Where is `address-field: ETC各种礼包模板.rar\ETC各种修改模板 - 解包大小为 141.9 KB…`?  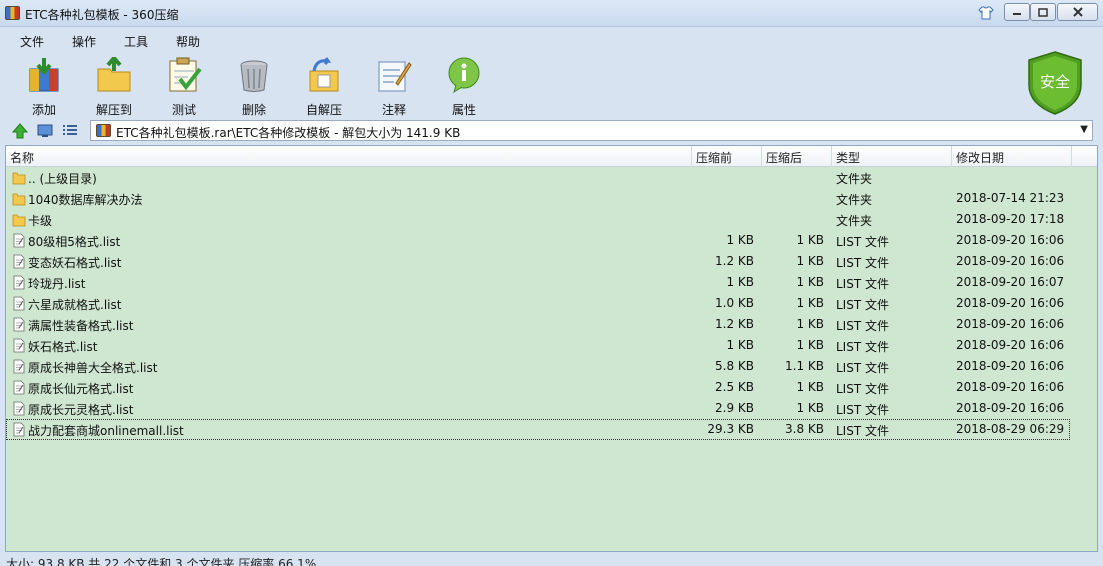 address-field: ETC各种礼包模板.rar\ETC各种修改模板 - 解包大小为 141.9 KB… is located at coordinates (591, 130).